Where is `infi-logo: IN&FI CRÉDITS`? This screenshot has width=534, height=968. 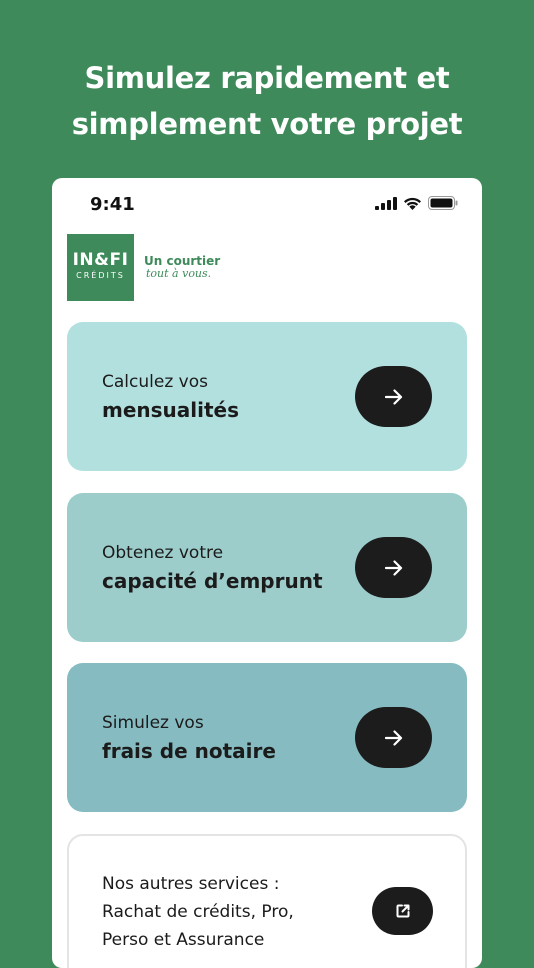 infi-logo: IN&FI CRÉDITS is located at coordinates (100, 267).